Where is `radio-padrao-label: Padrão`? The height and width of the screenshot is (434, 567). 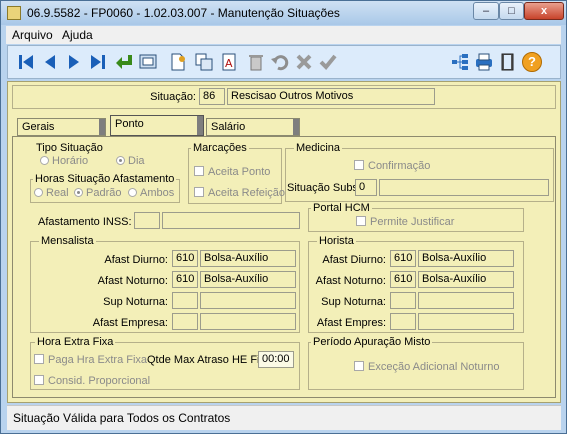
radio-padrao-label: Padrão is located at coordinates (104, 193).